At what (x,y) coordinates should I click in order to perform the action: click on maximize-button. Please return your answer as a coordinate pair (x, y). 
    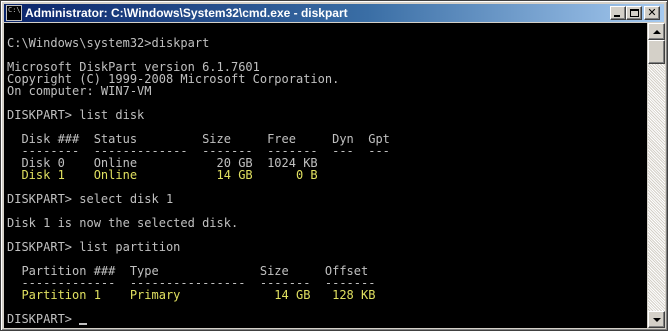
    Looking at the image, I should click on (634, 13).